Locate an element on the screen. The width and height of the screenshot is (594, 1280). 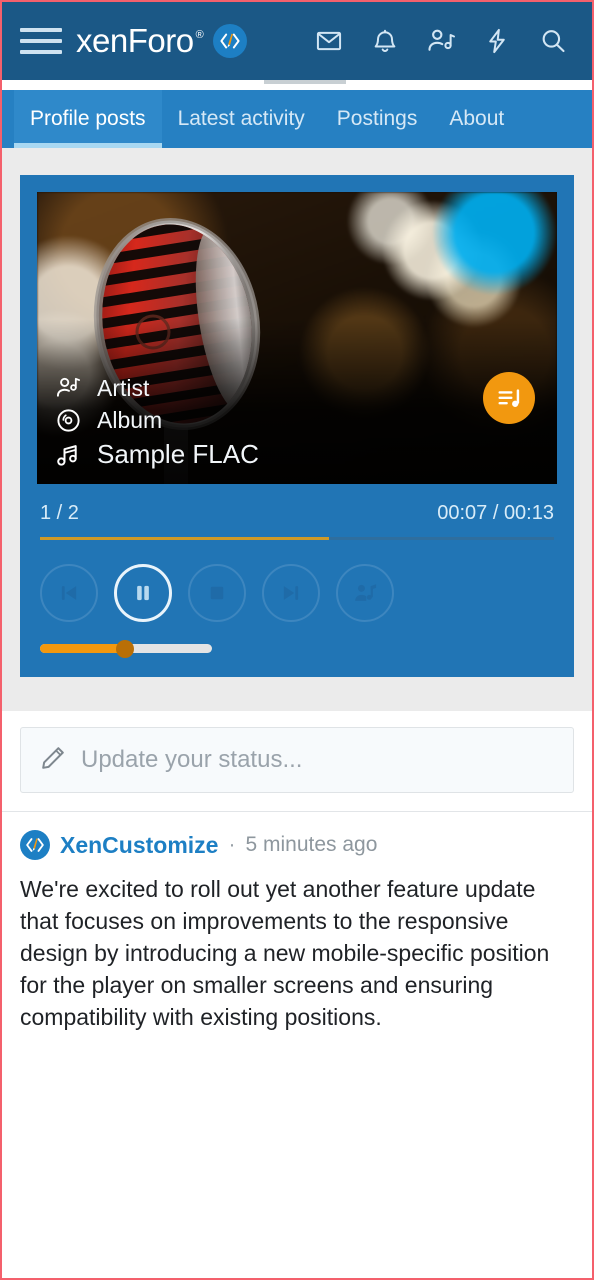
header-divider is located at coordinates (297, 85).